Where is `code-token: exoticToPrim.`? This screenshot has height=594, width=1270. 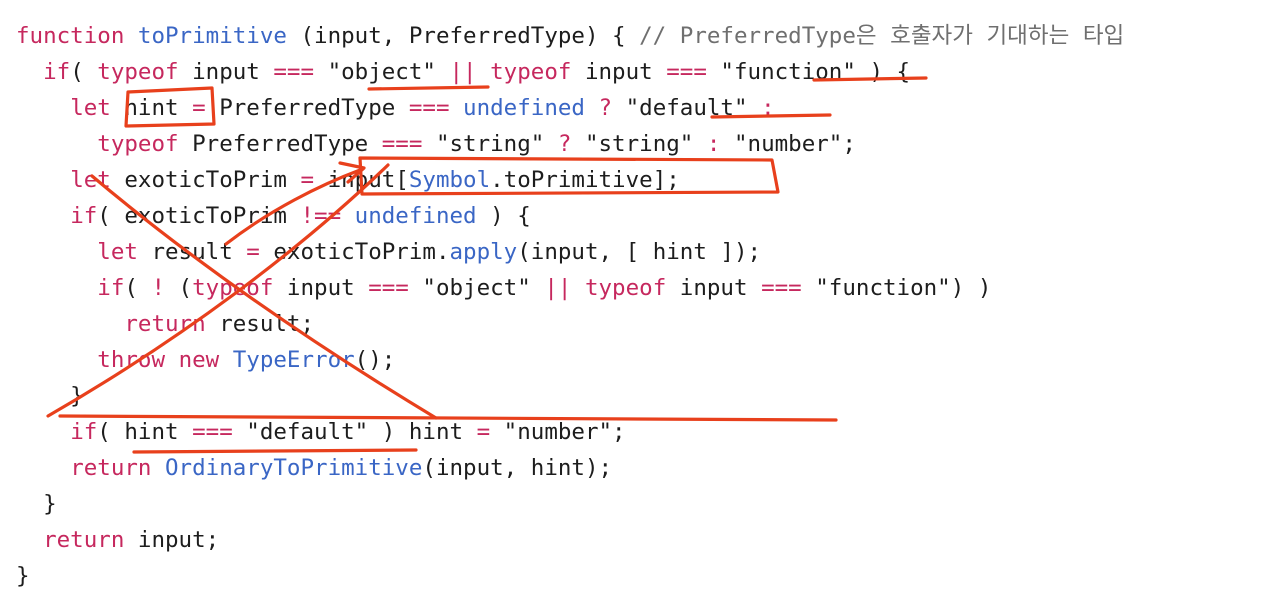 code-token: exoticToPrim. is located at coordinates (354, 252).